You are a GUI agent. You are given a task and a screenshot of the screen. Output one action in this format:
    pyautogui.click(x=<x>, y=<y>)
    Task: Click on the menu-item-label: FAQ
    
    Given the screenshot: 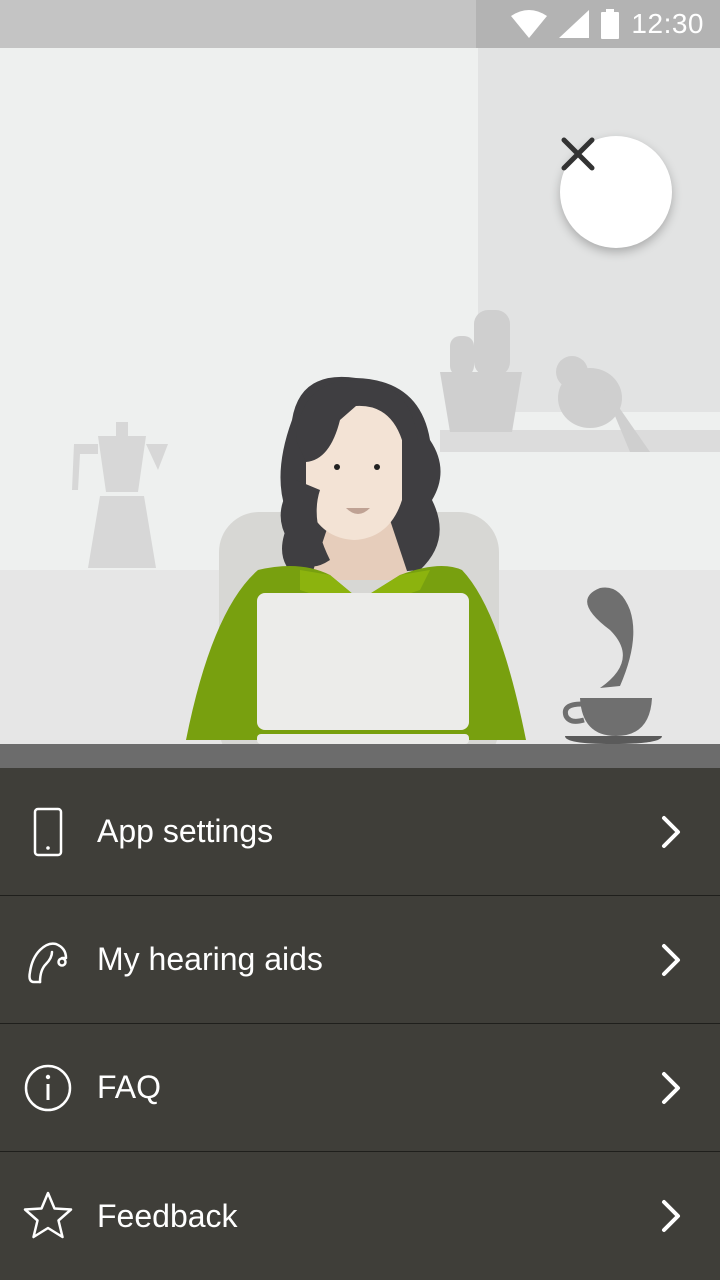 What is the action you would take?
    pyautogui.click(x=129, y=1087)
    